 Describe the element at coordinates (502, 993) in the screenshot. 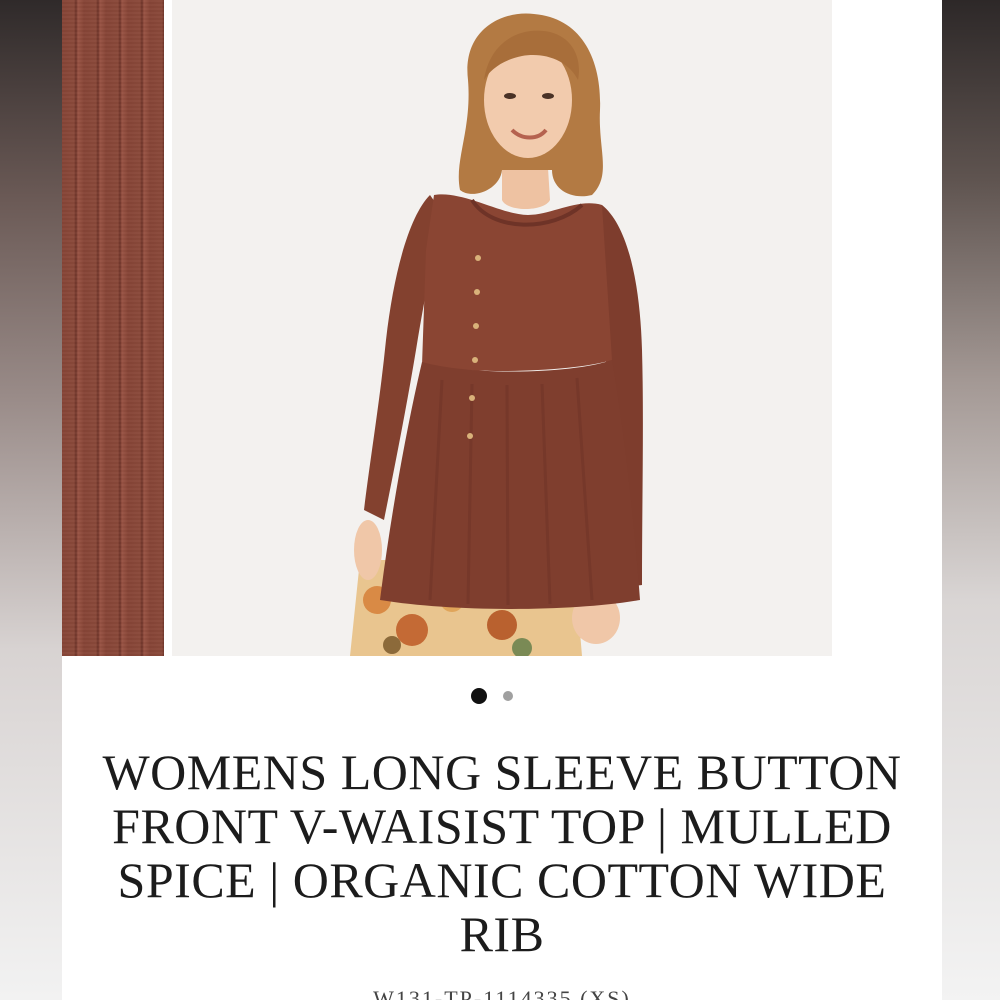

I see `product-sku: W131-TP-1114335 (XS)` at that location.